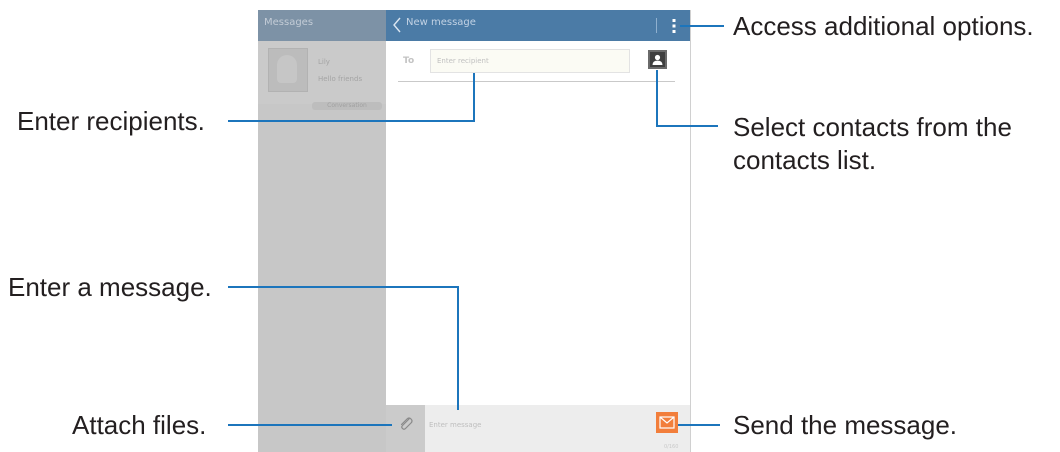  Describe the element at coordinates (845, 425) in the screenshot. I see `callout-send: Send the message.` at that location.